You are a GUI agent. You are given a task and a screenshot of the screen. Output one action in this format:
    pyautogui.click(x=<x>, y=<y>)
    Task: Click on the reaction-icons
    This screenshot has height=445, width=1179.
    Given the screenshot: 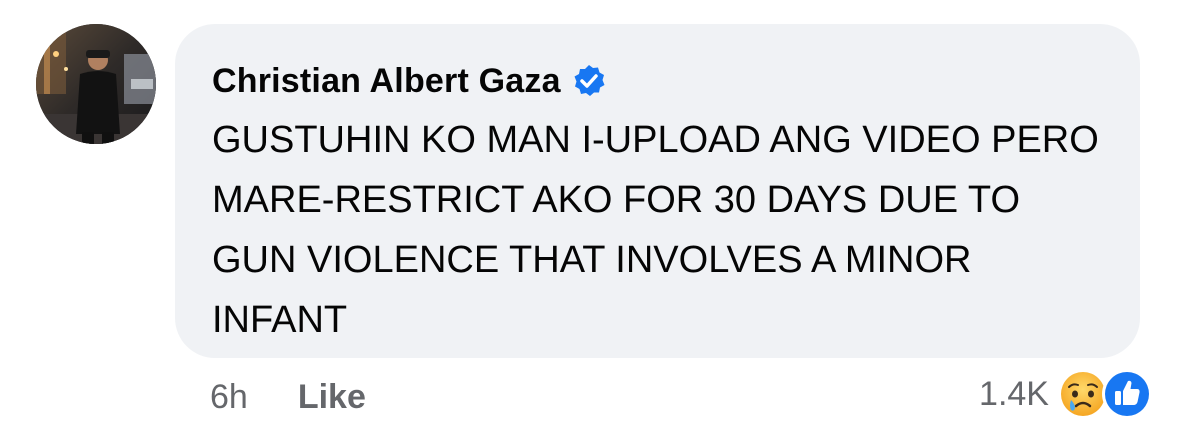 What is the action you would take?
    pyautogui.click(x=1107, y=394)
    